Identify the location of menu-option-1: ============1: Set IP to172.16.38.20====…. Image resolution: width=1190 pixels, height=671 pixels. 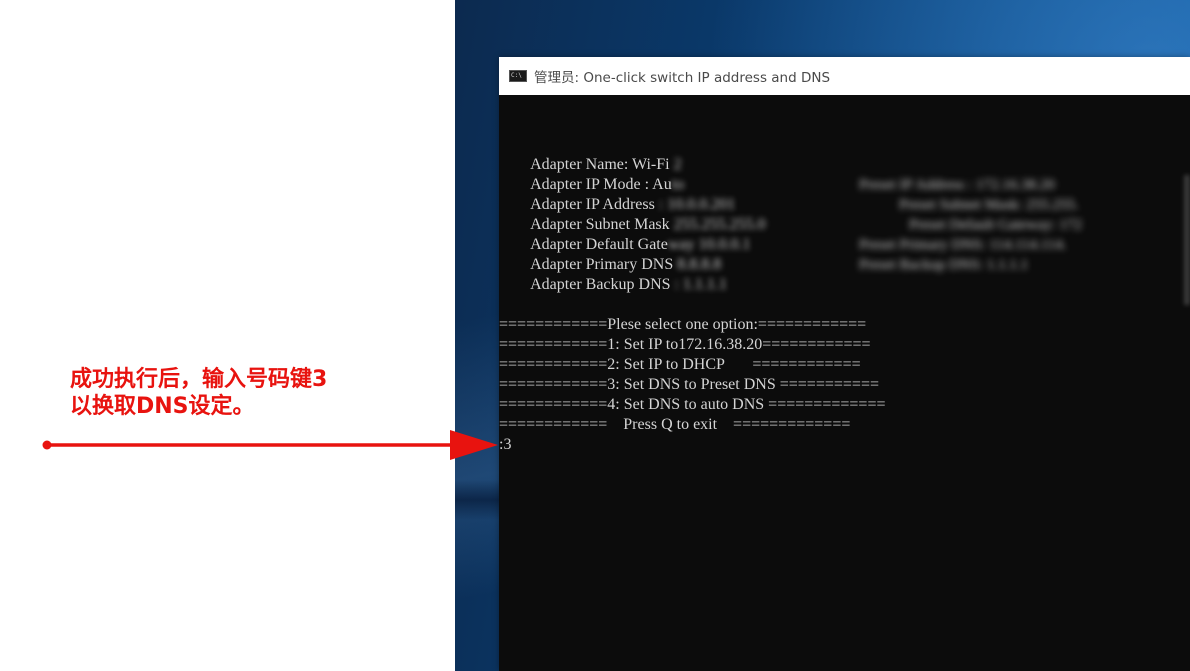
(685, 344).